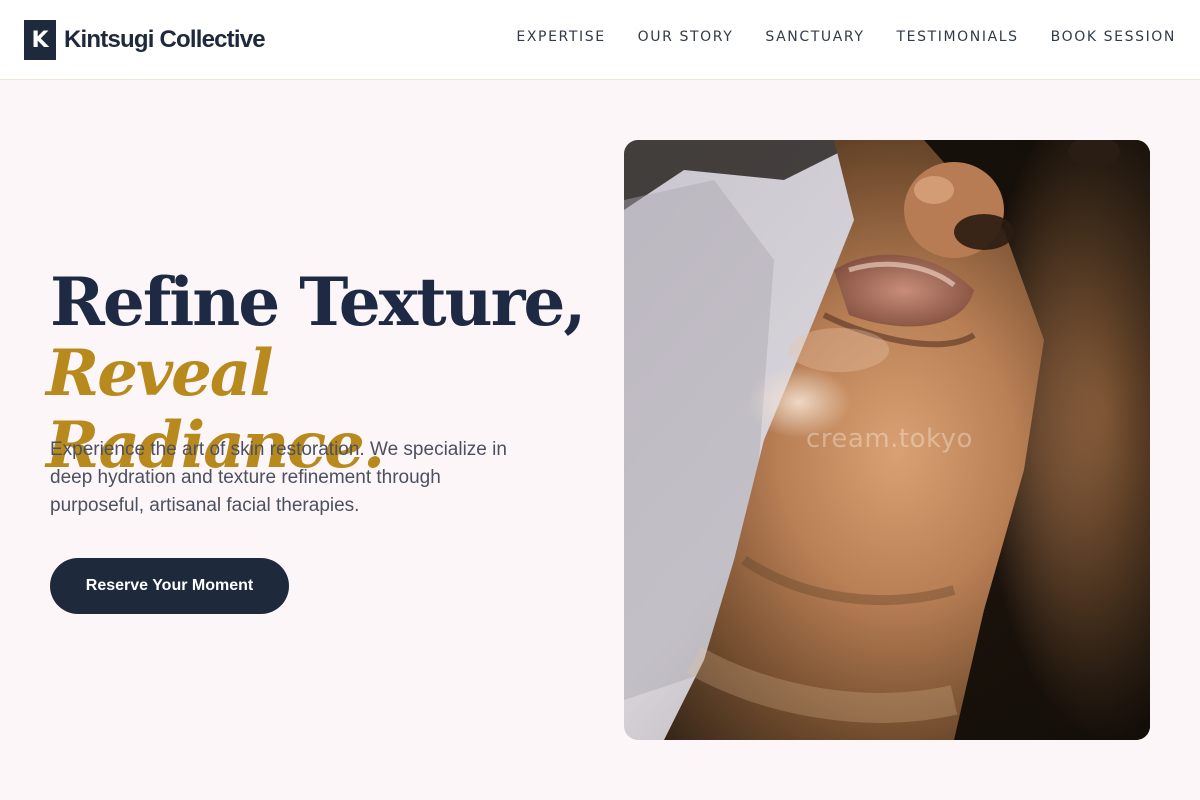 This screenshot has height=800, width=1200. What do you see at coordinates (169, 586) in the screenshot?
I see `reserve-button: Reserve Your Moment` at bounding box center [169, 586].